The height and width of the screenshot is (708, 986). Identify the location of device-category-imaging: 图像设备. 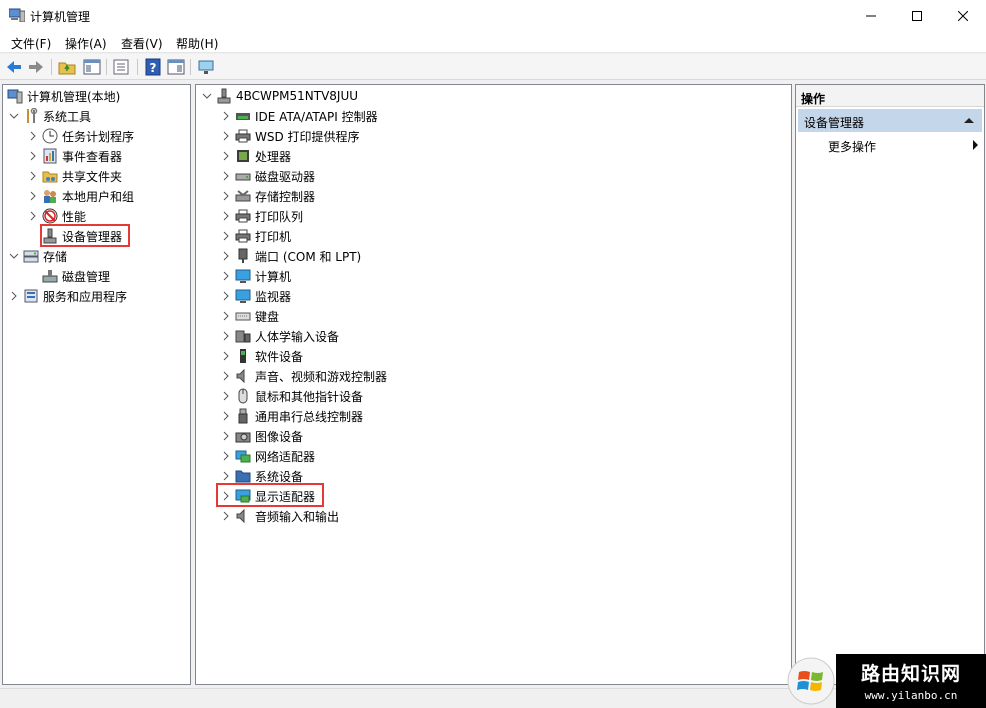
(261, 436).